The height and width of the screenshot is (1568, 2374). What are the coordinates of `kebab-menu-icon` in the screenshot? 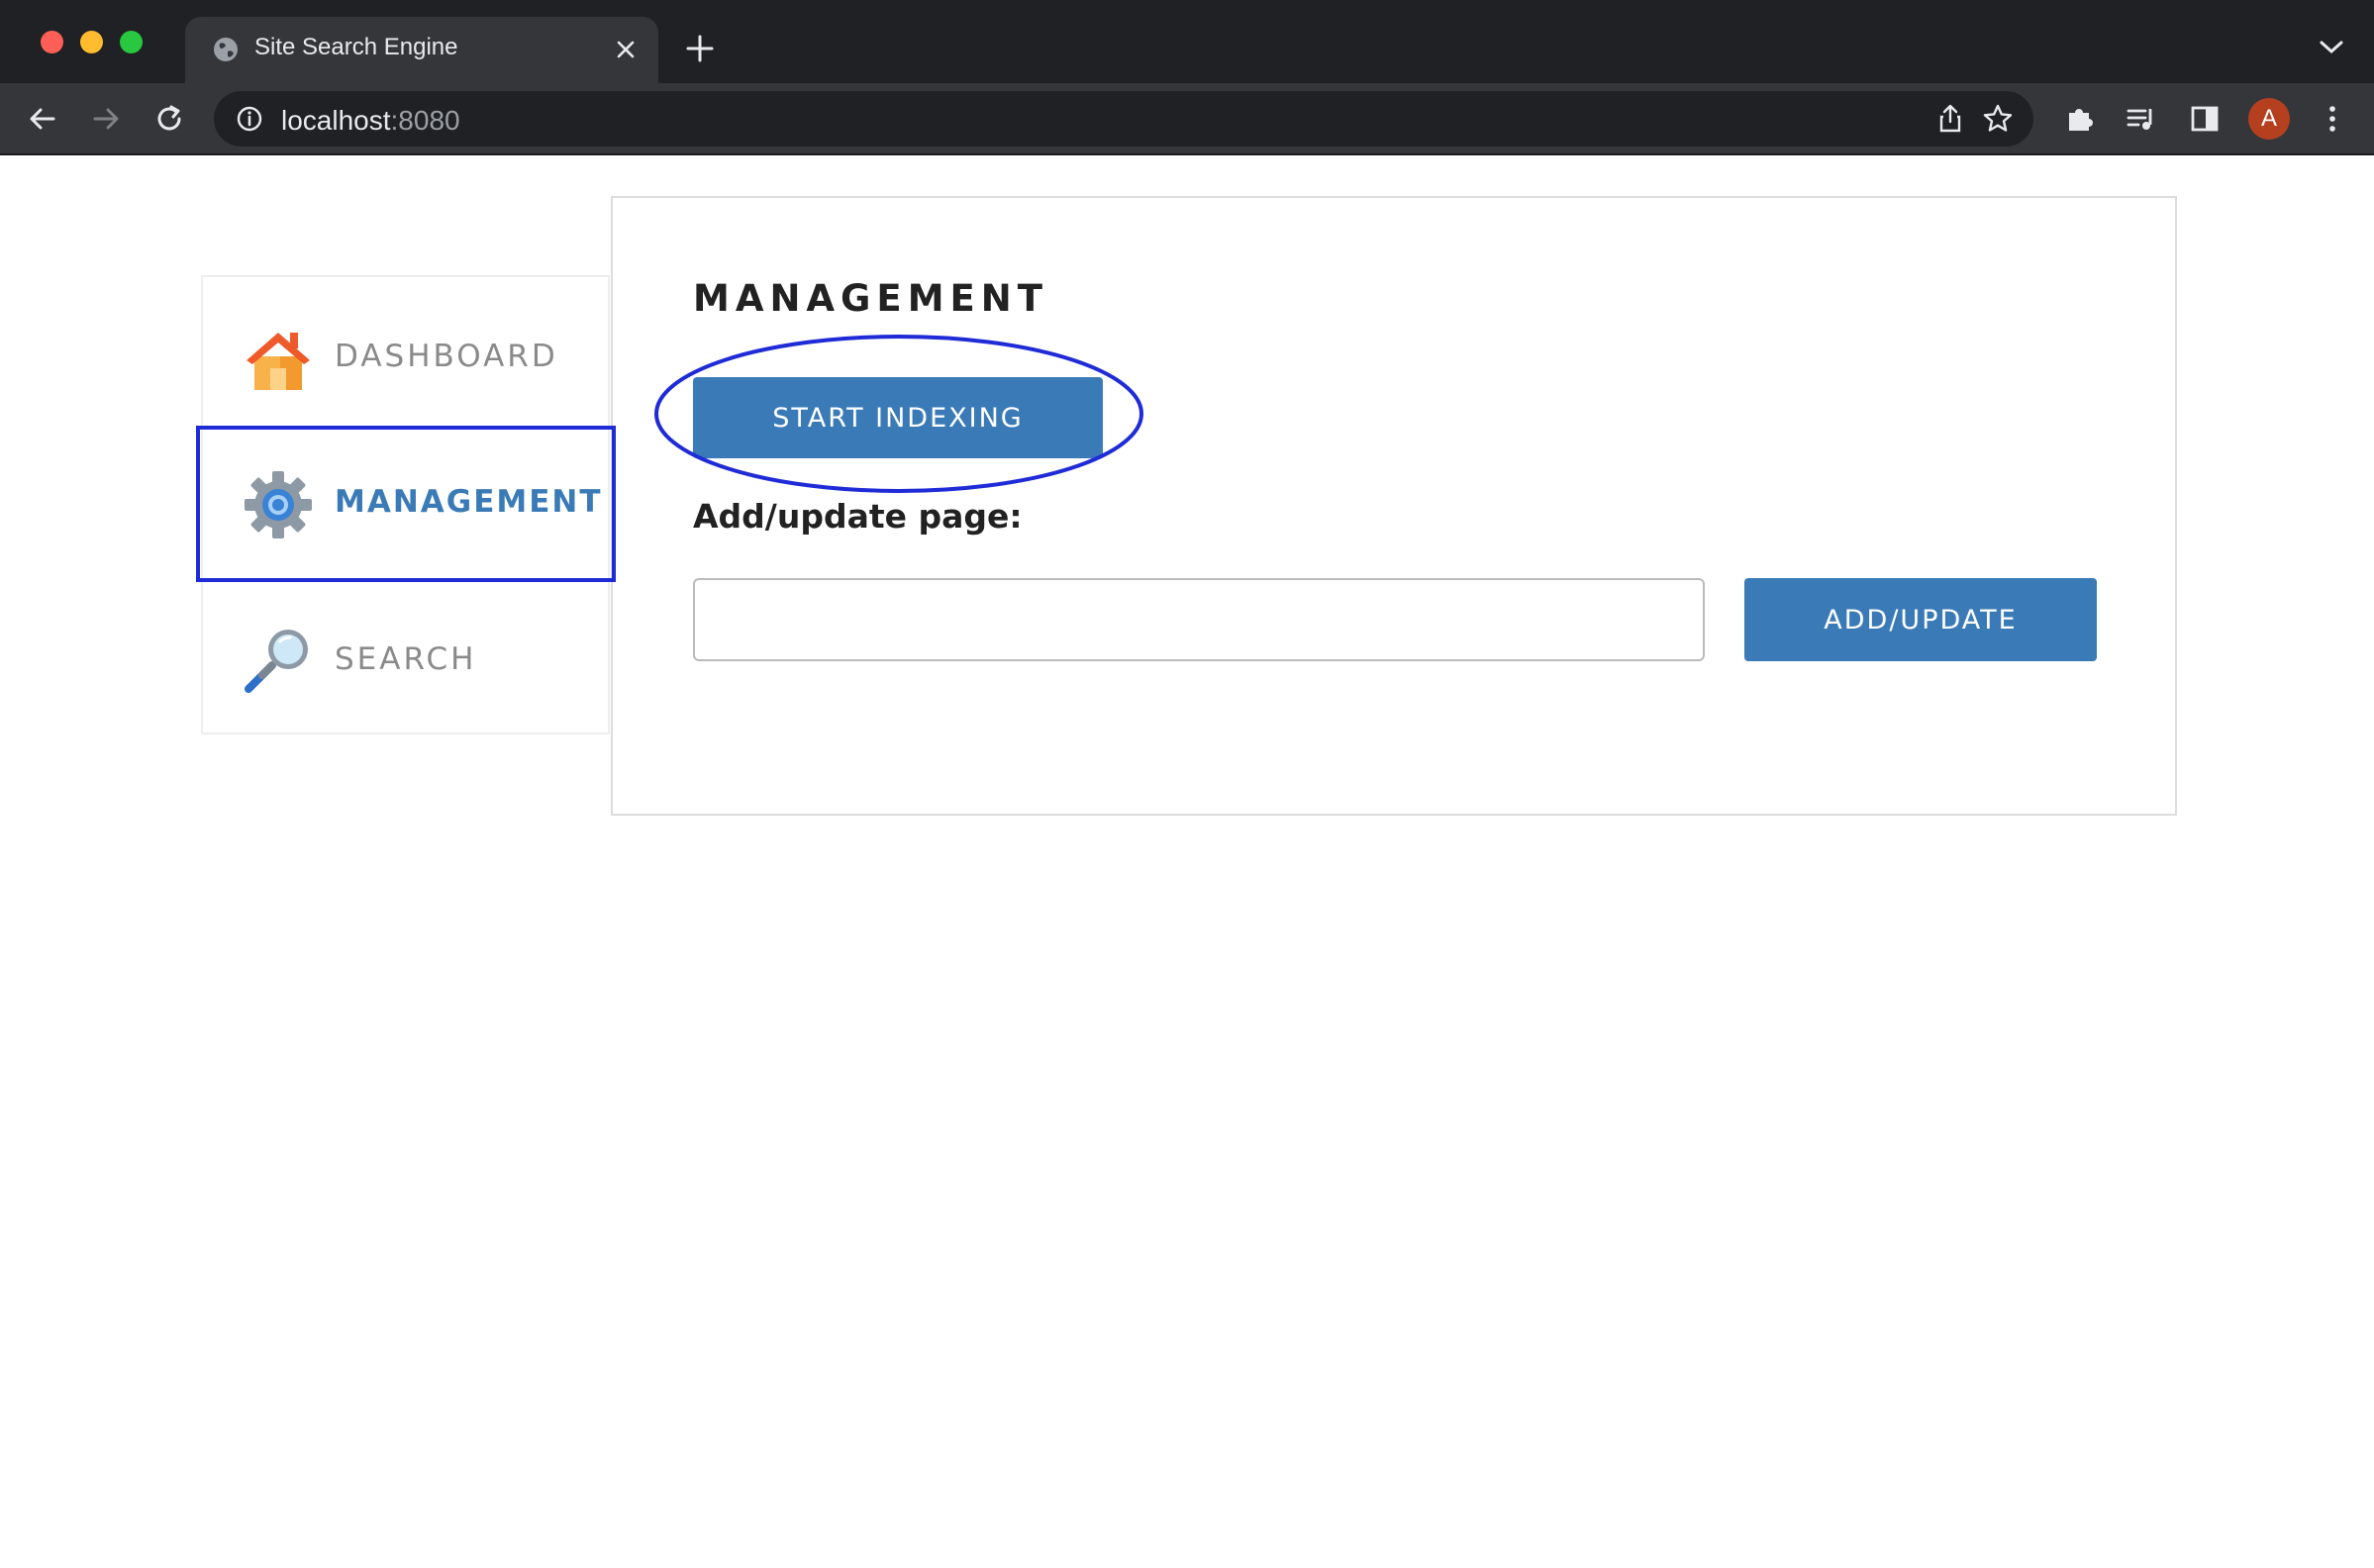 It's located at (2332, 119).